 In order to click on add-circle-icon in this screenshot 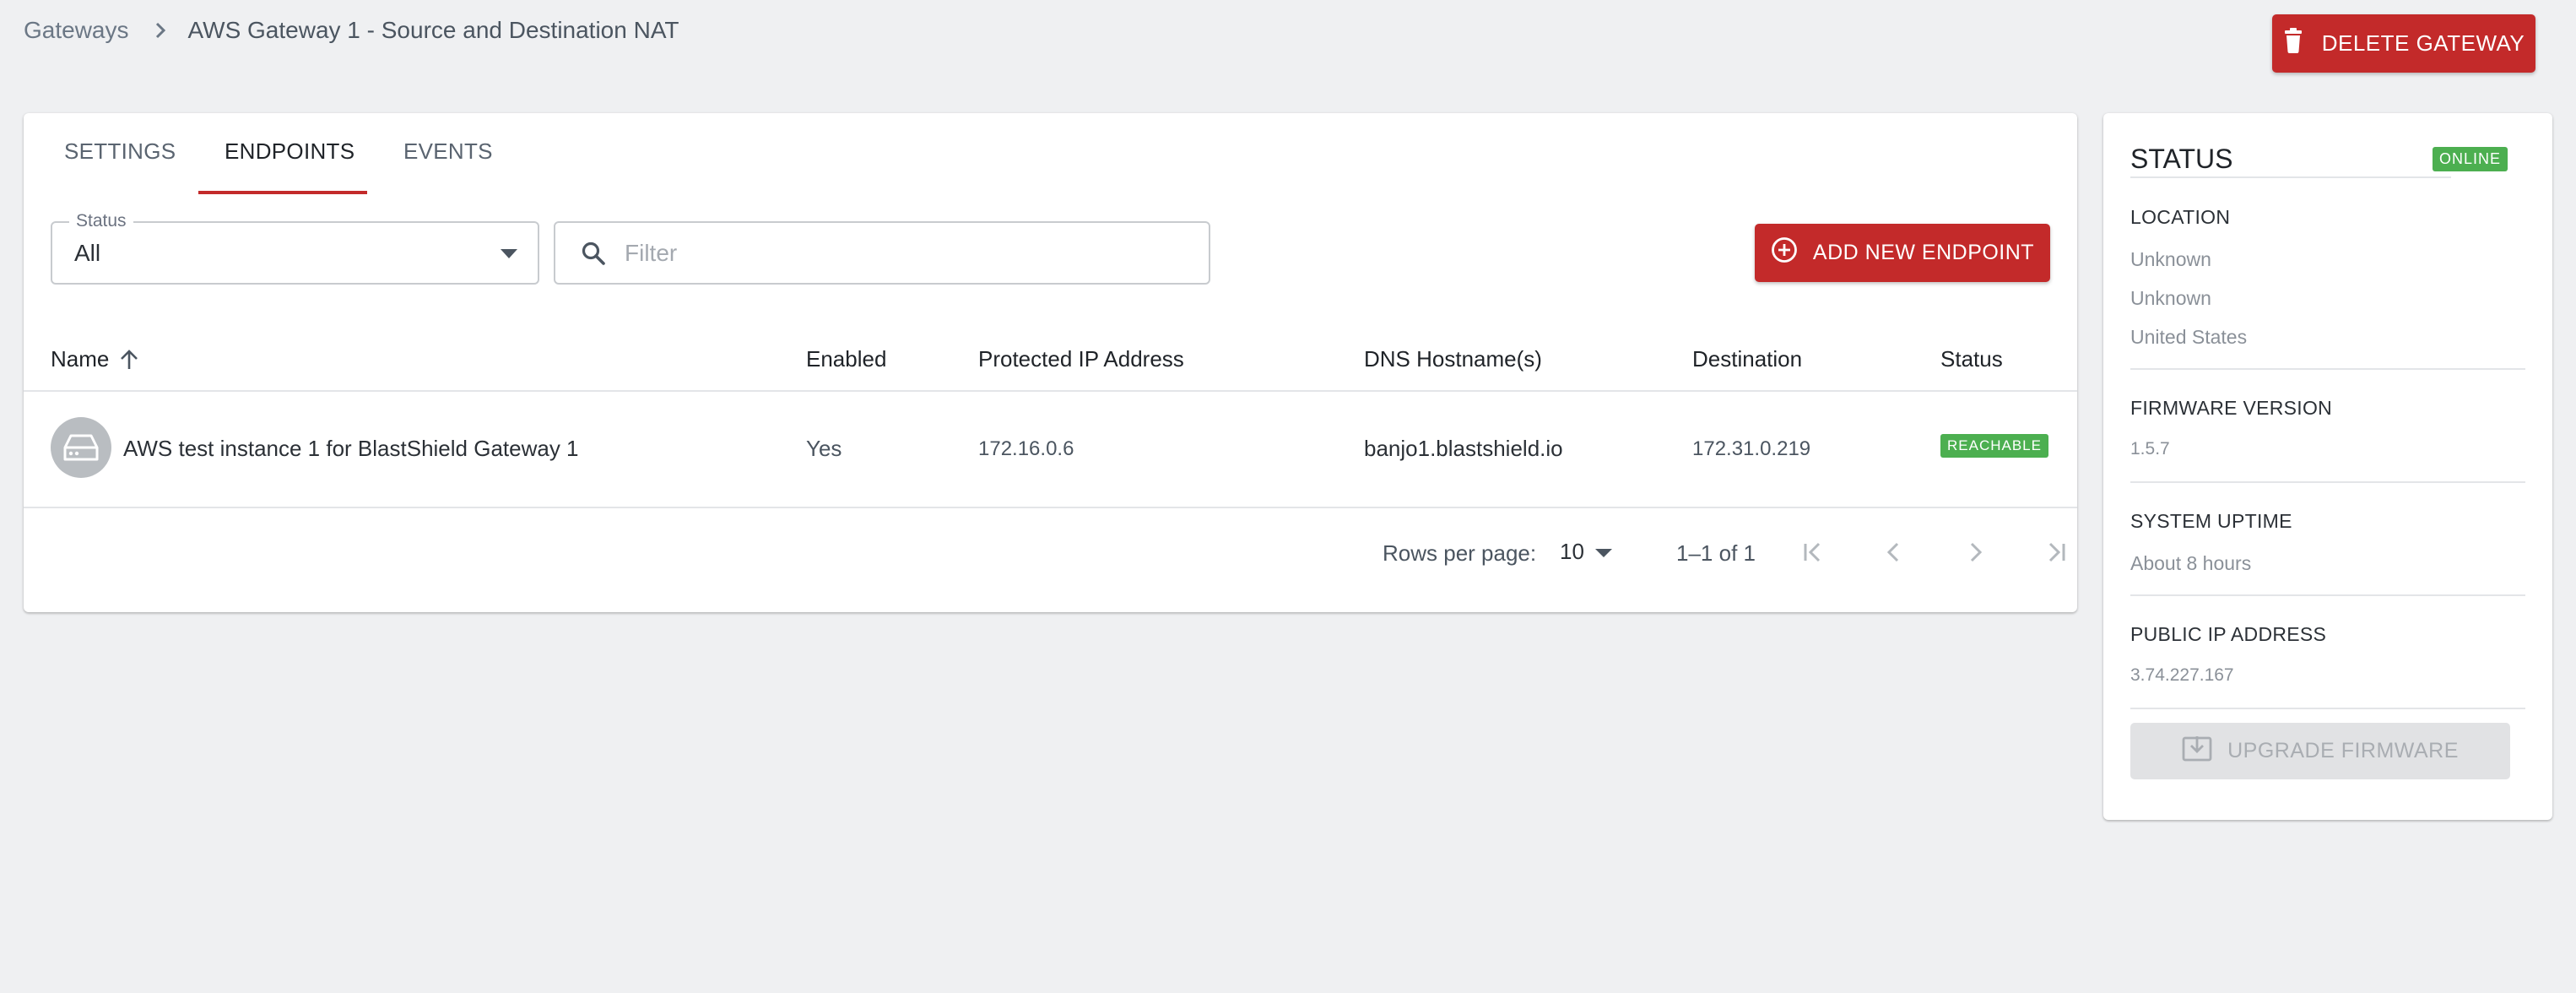, I will do `click(1784, 252)`.